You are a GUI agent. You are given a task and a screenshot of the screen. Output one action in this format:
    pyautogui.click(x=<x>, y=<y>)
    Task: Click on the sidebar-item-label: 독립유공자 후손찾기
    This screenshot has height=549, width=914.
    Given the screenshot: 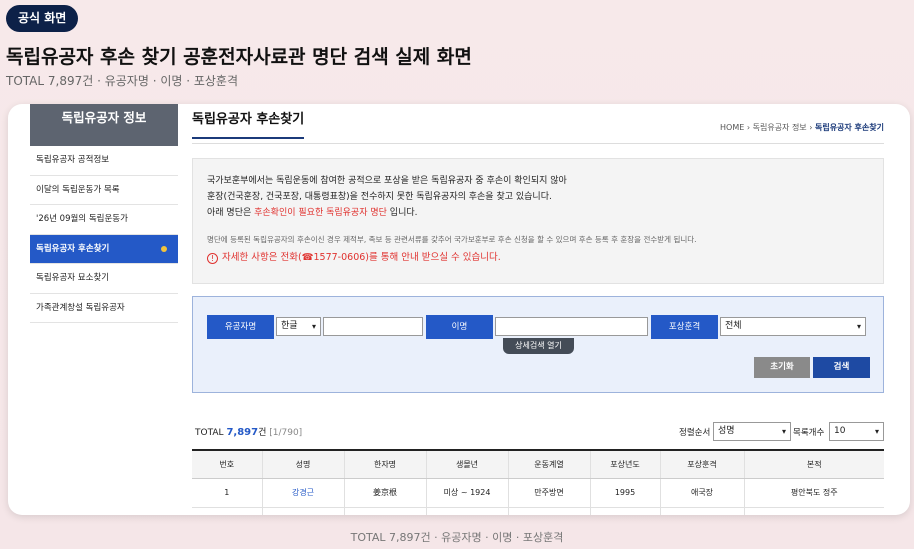 What is the action you would take?
    pyautogui.click(x=73, y=248)
    